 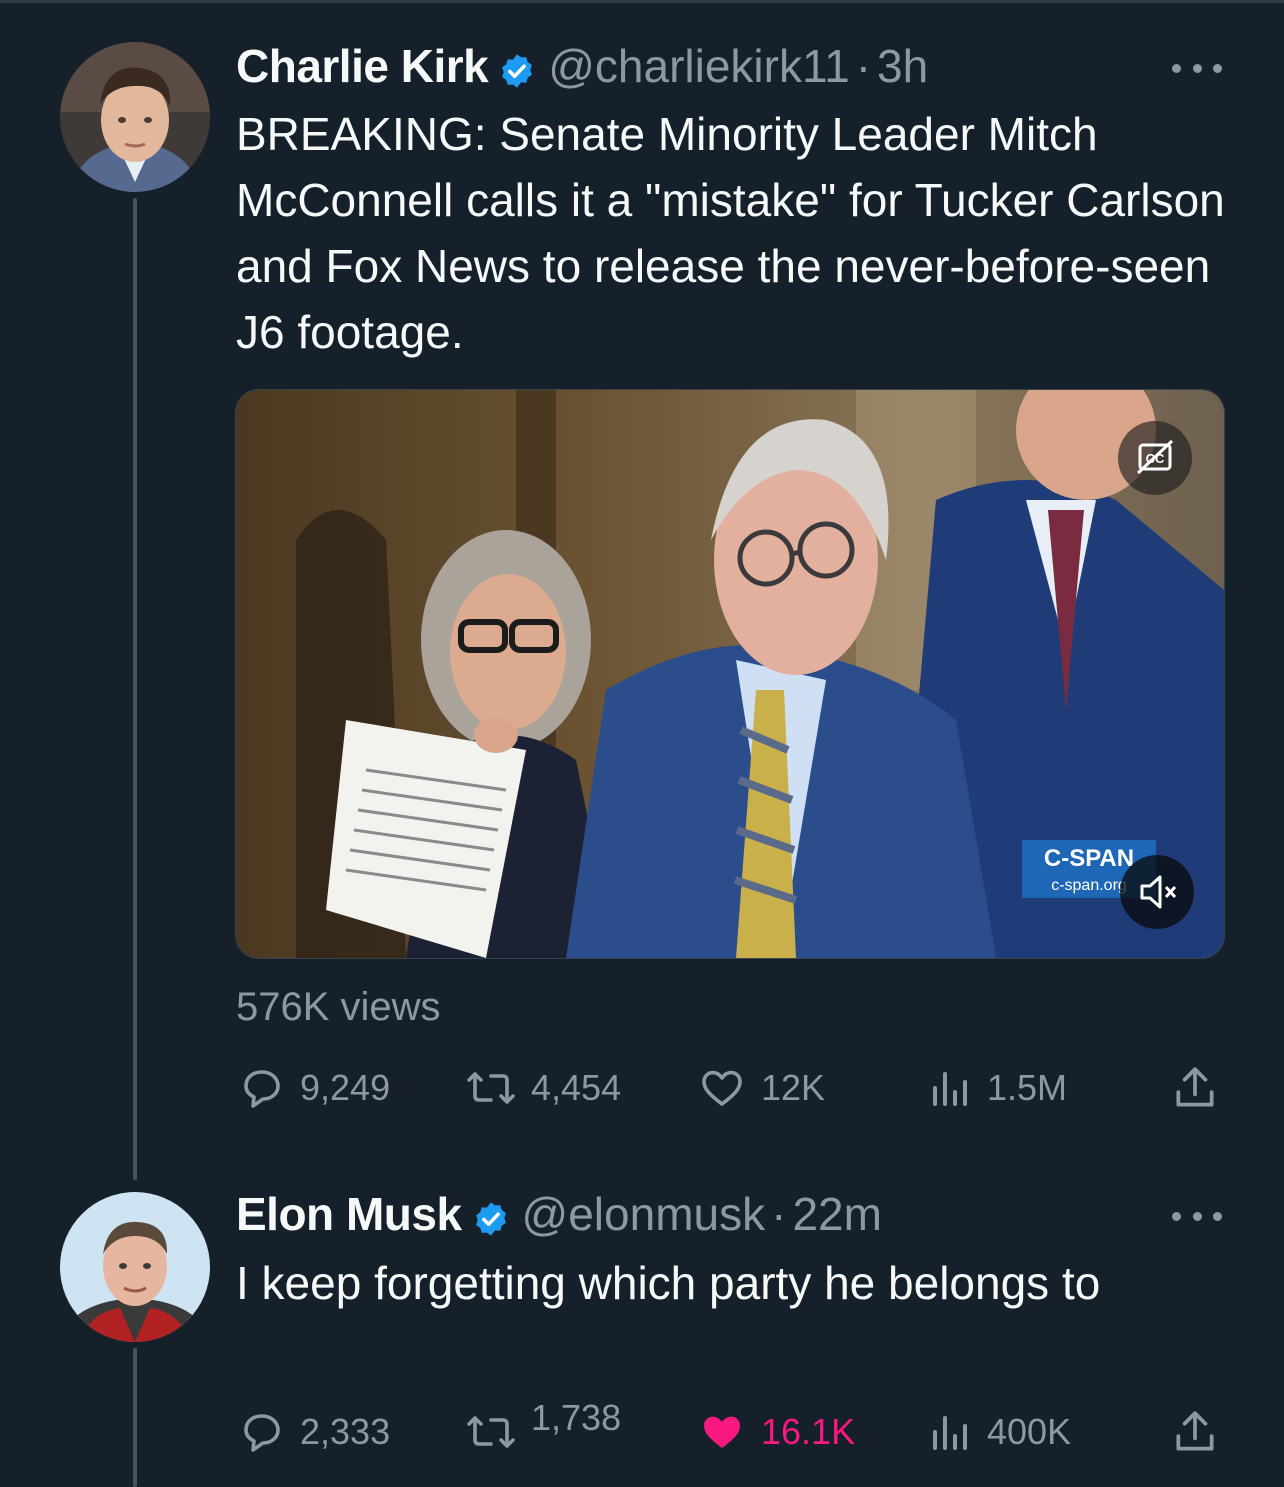 I want to click on analytics-button: 400K, so click(x=998, y=1432).